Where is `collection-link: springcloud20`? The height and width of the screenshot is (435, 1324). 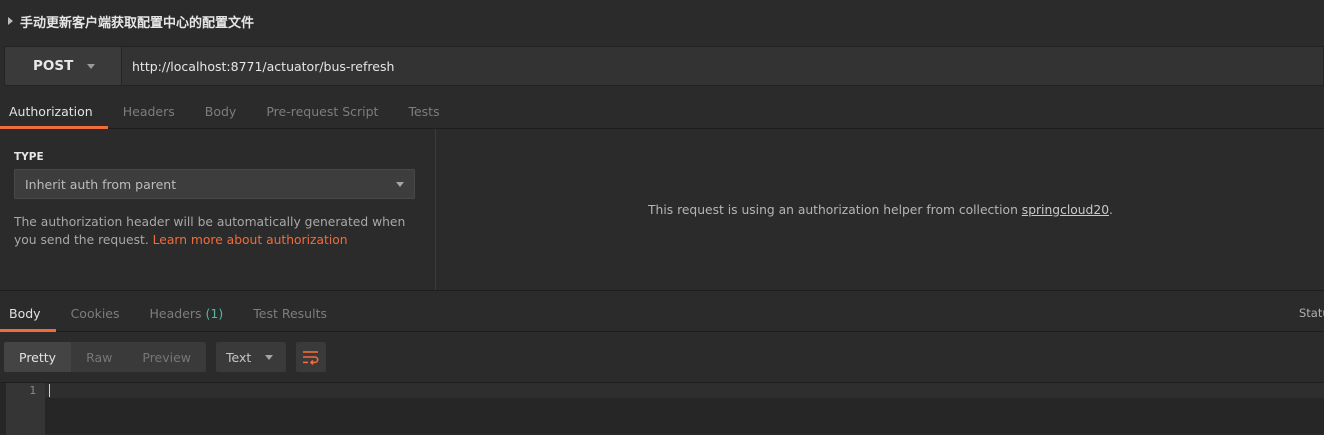 collection-link: springcloud20 is located at coordinates (1065, 210).